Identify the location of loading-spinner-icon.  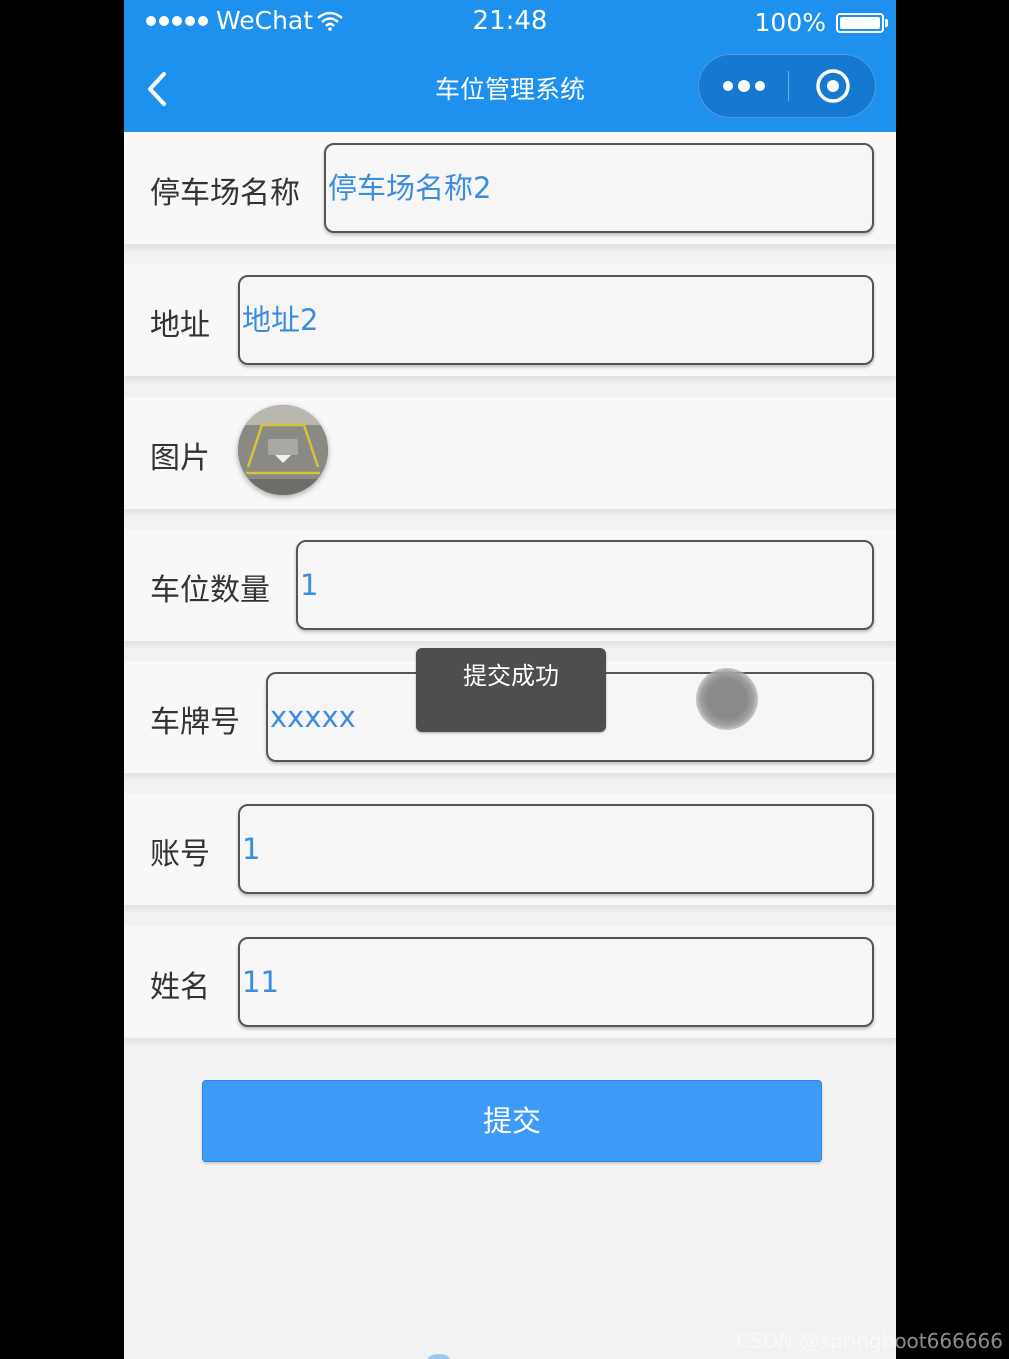
(727, 699).